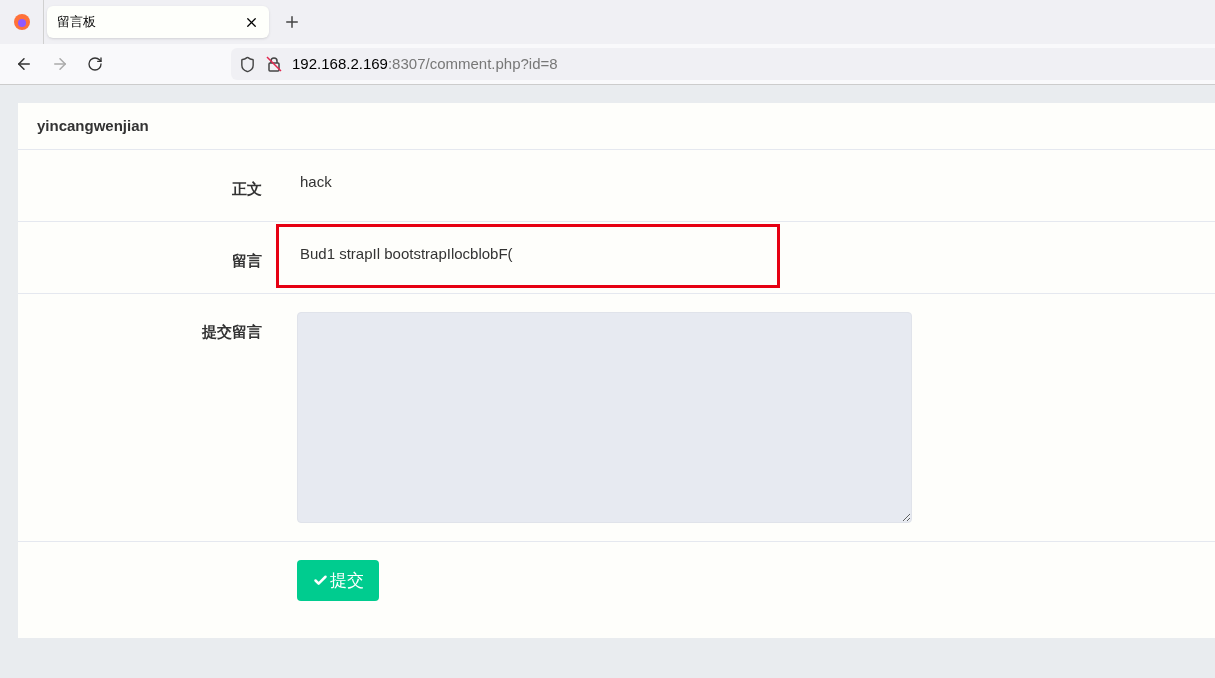  What do you see at coordinates (95, 64) in the screenshot?
I see `reload-icon` at bounding box center [95, 64].